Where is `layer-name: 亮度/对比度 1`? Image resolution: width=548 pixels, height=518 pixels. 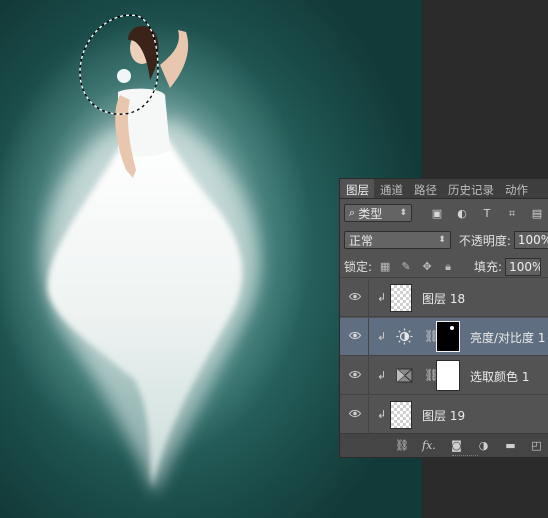 layer-name: 亮度/对比度 1 is located at coordinates (508, 337).